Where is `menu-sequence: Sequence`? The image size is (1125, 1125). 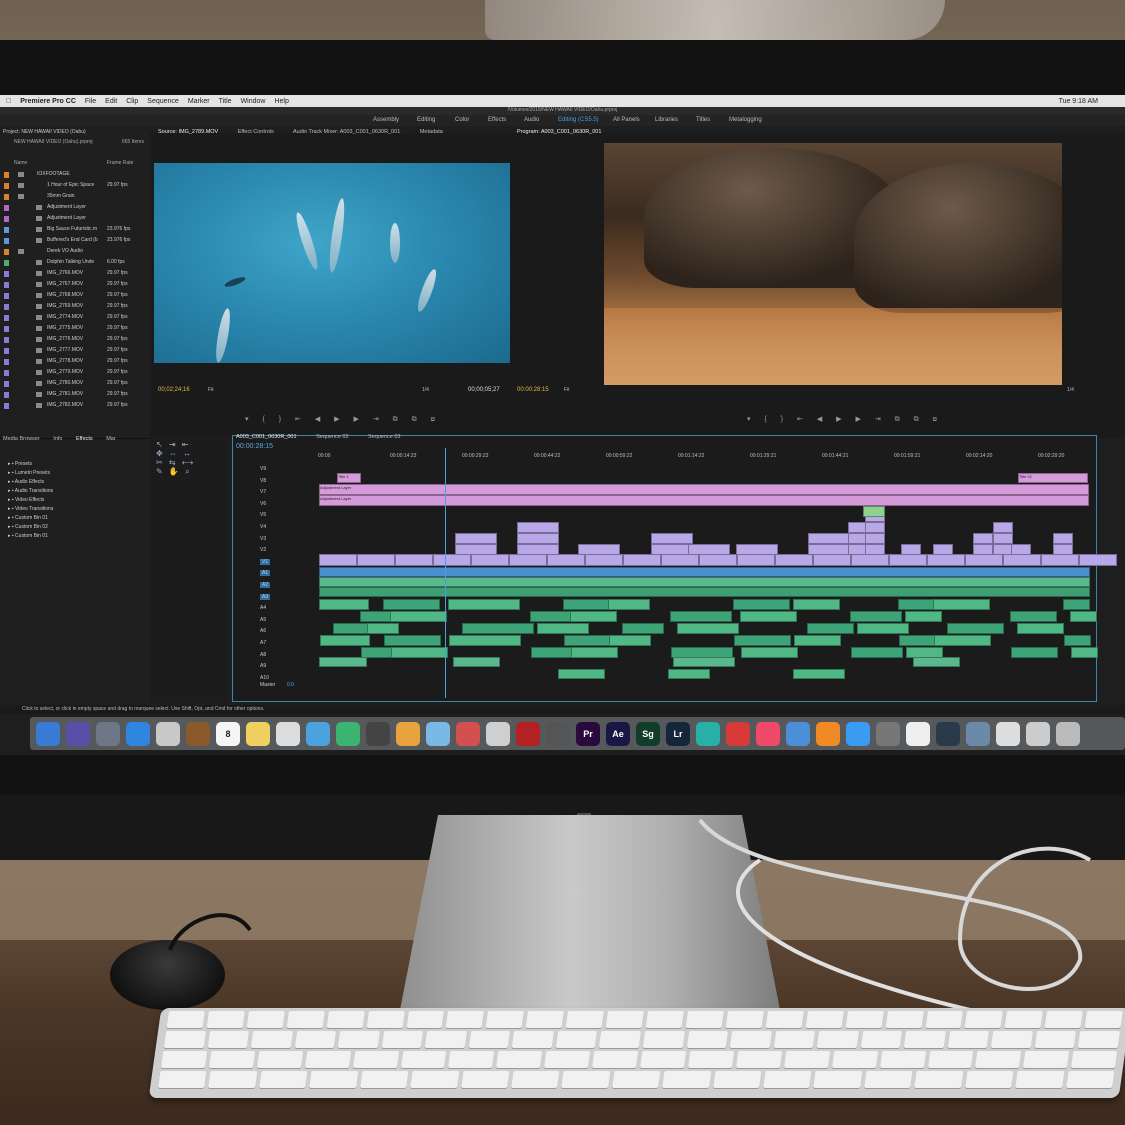 menu-sequence: Sequence is located at coordinates (163, 101).